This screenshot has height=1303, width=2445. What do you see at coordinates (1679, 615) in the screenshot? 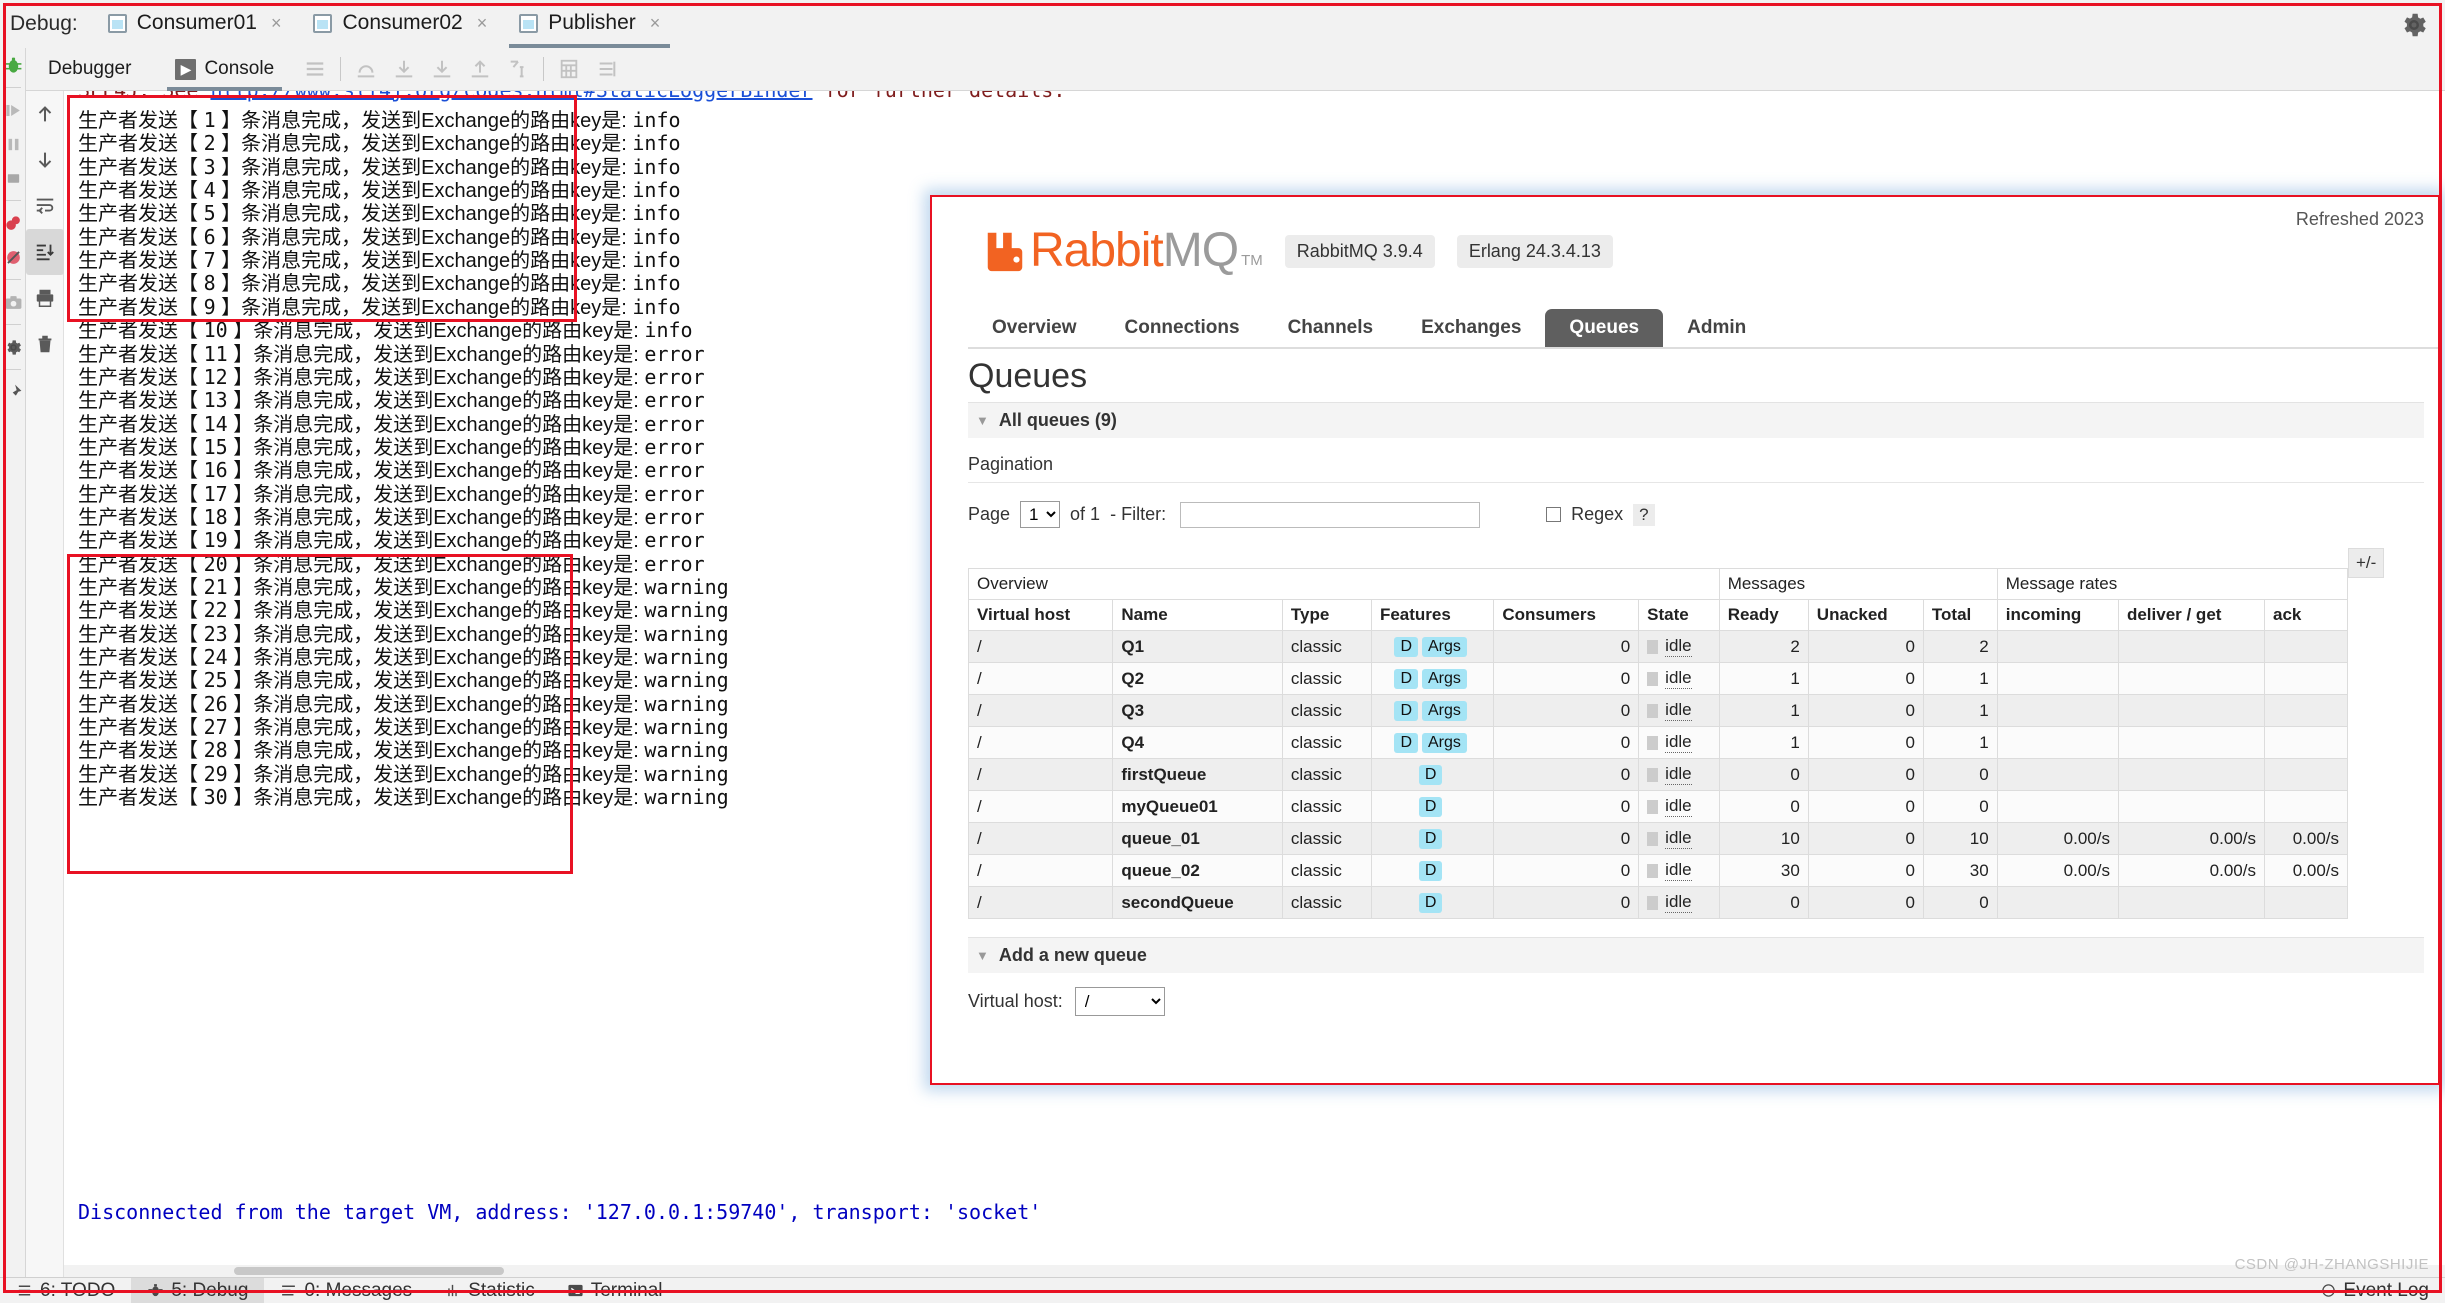
I see `col-state: State` at bounding box center [1679, 615].